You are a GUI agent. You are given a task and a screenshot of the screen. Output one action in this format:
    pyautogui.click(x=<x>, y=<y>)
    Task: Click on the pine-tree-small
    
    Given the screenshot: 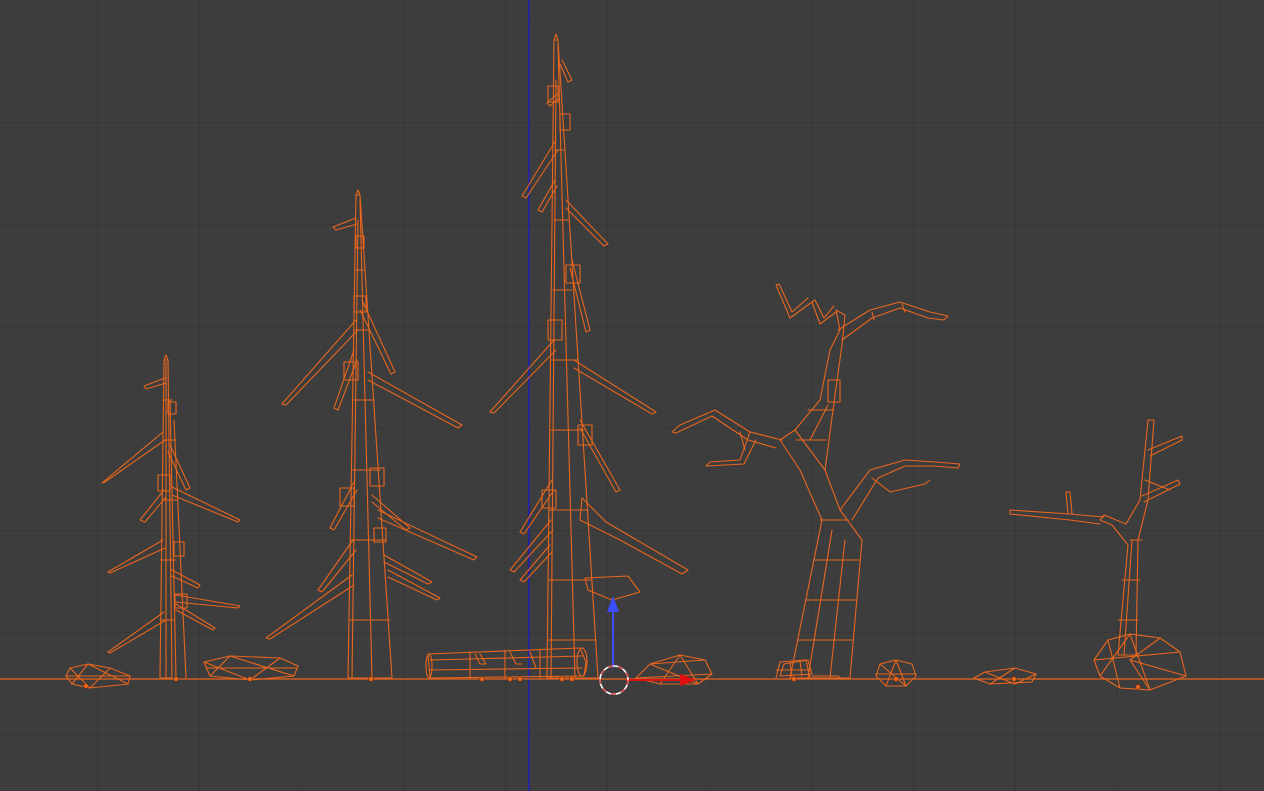 What is the action you would take?
    pyautogui.click(x=171, y=518)
    